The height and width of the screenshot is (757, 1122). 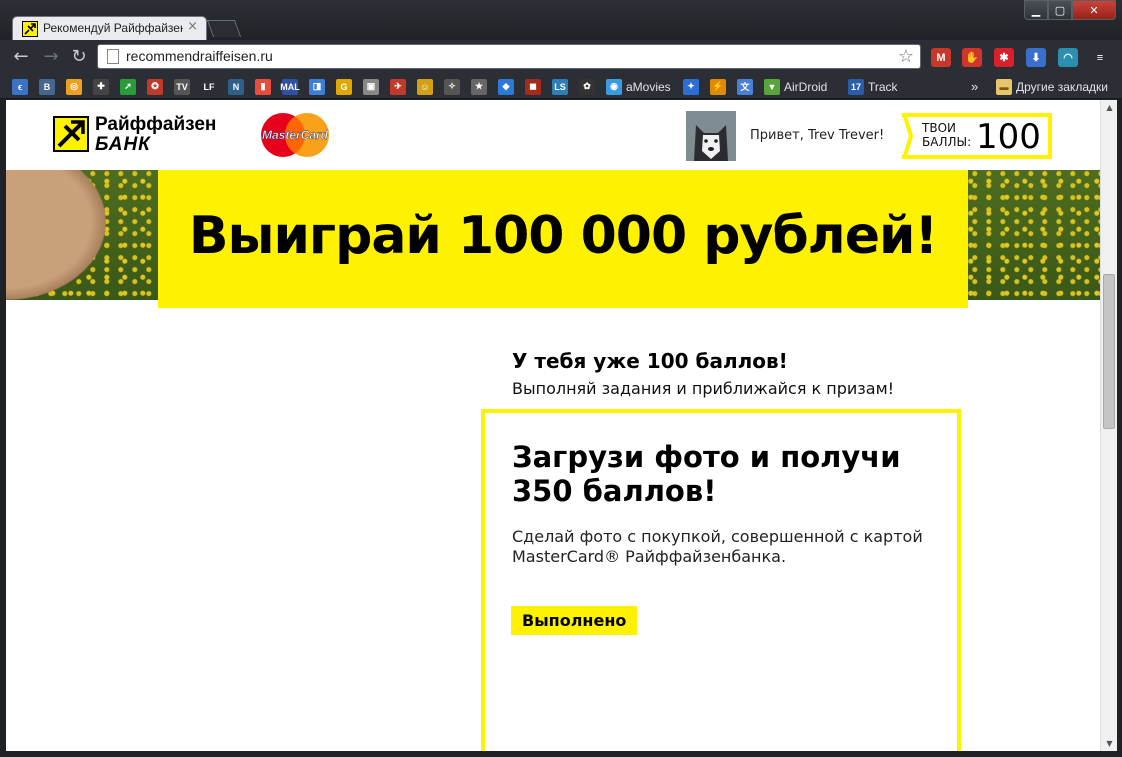 I want to click on bookmark-icon-5: ➚, so click(x=128, y=86).